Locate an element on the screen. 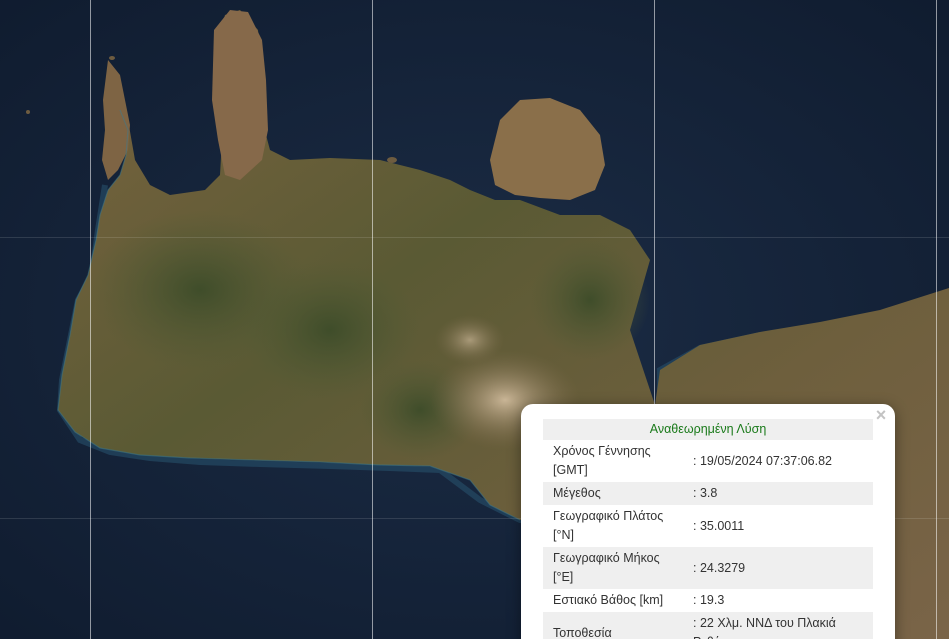  row-value: : 22 Χλμ. ΝΝΔ του Πλακιά Ρεθύμνου is located at coordinates (778, 625).